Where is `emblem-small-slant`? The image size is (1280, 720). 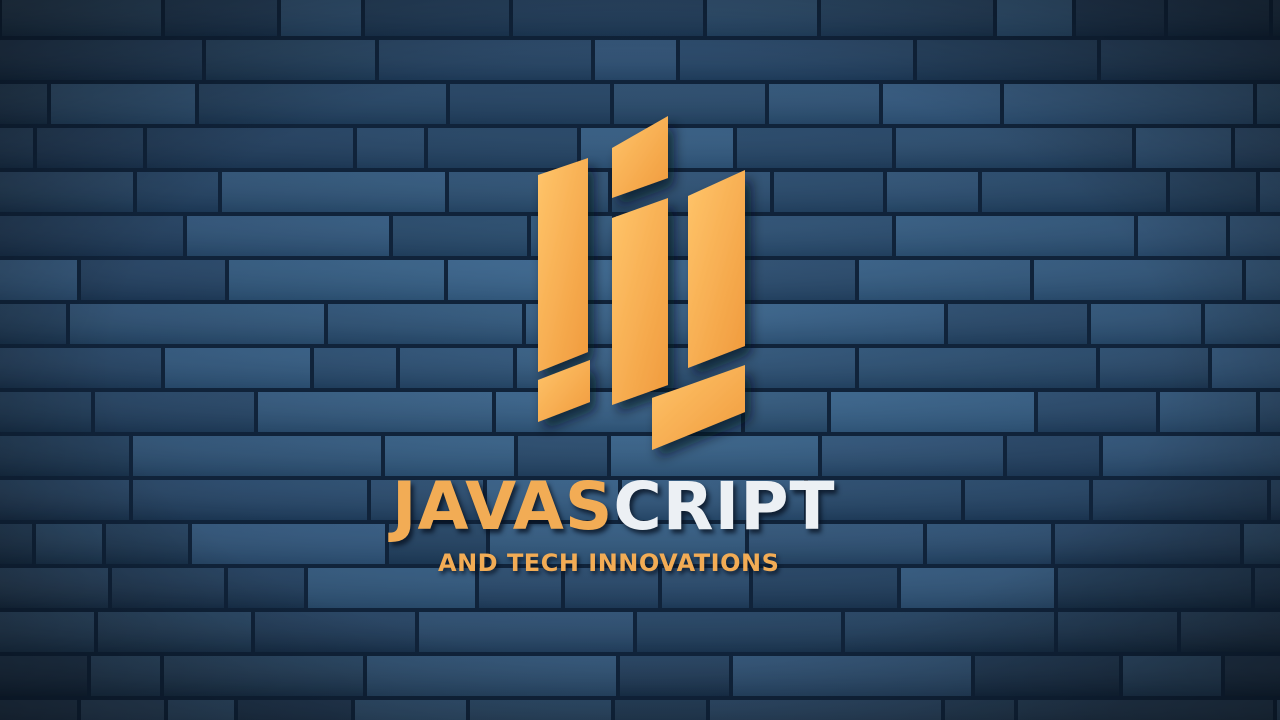
emblem-small-slant is located at coordinates (564, 391).